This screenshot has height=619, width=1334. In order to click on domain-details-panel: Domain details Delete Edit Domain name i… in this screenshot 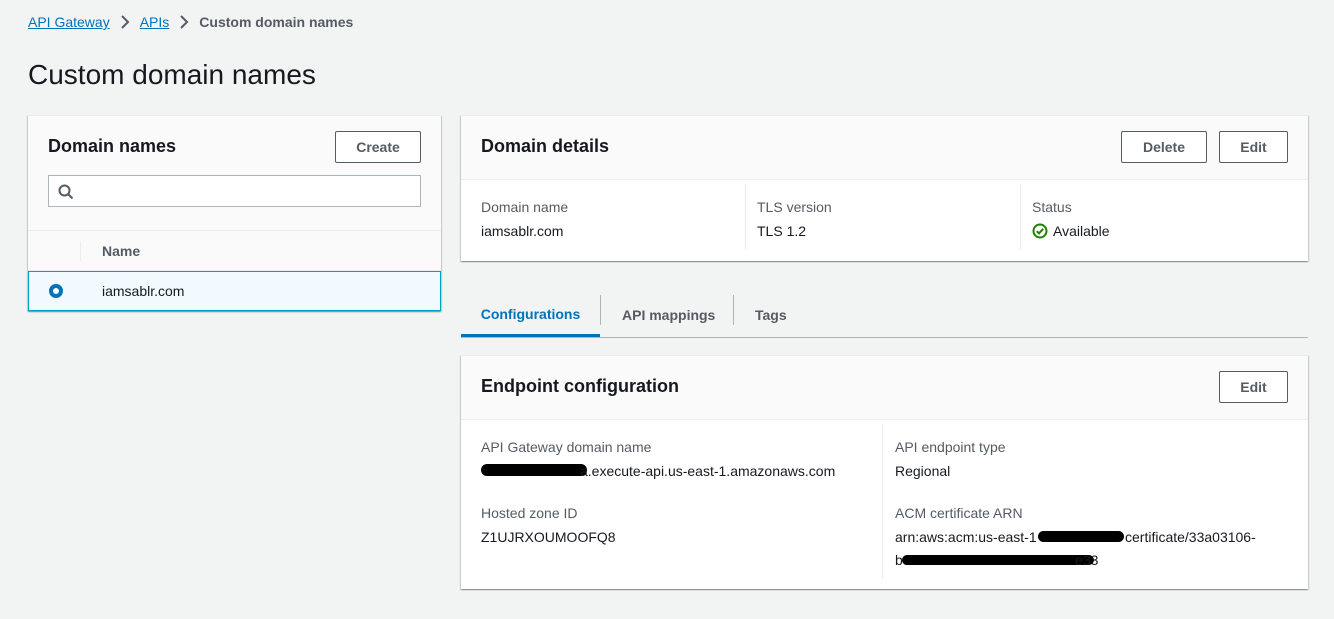, I will do `click(884, 188)`.